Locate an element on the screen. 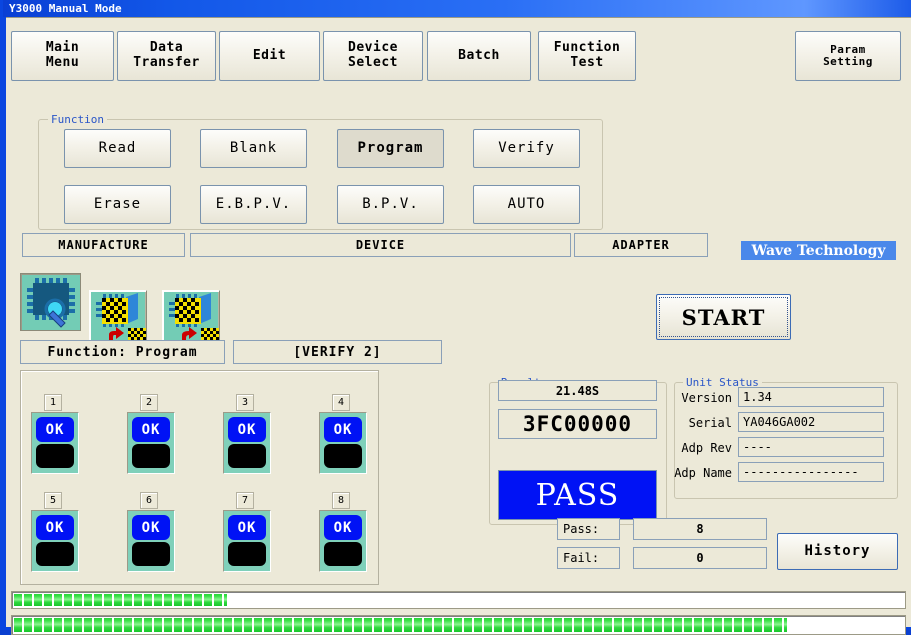  socket-indicator-8: OK is located at coordinates (343, 541).